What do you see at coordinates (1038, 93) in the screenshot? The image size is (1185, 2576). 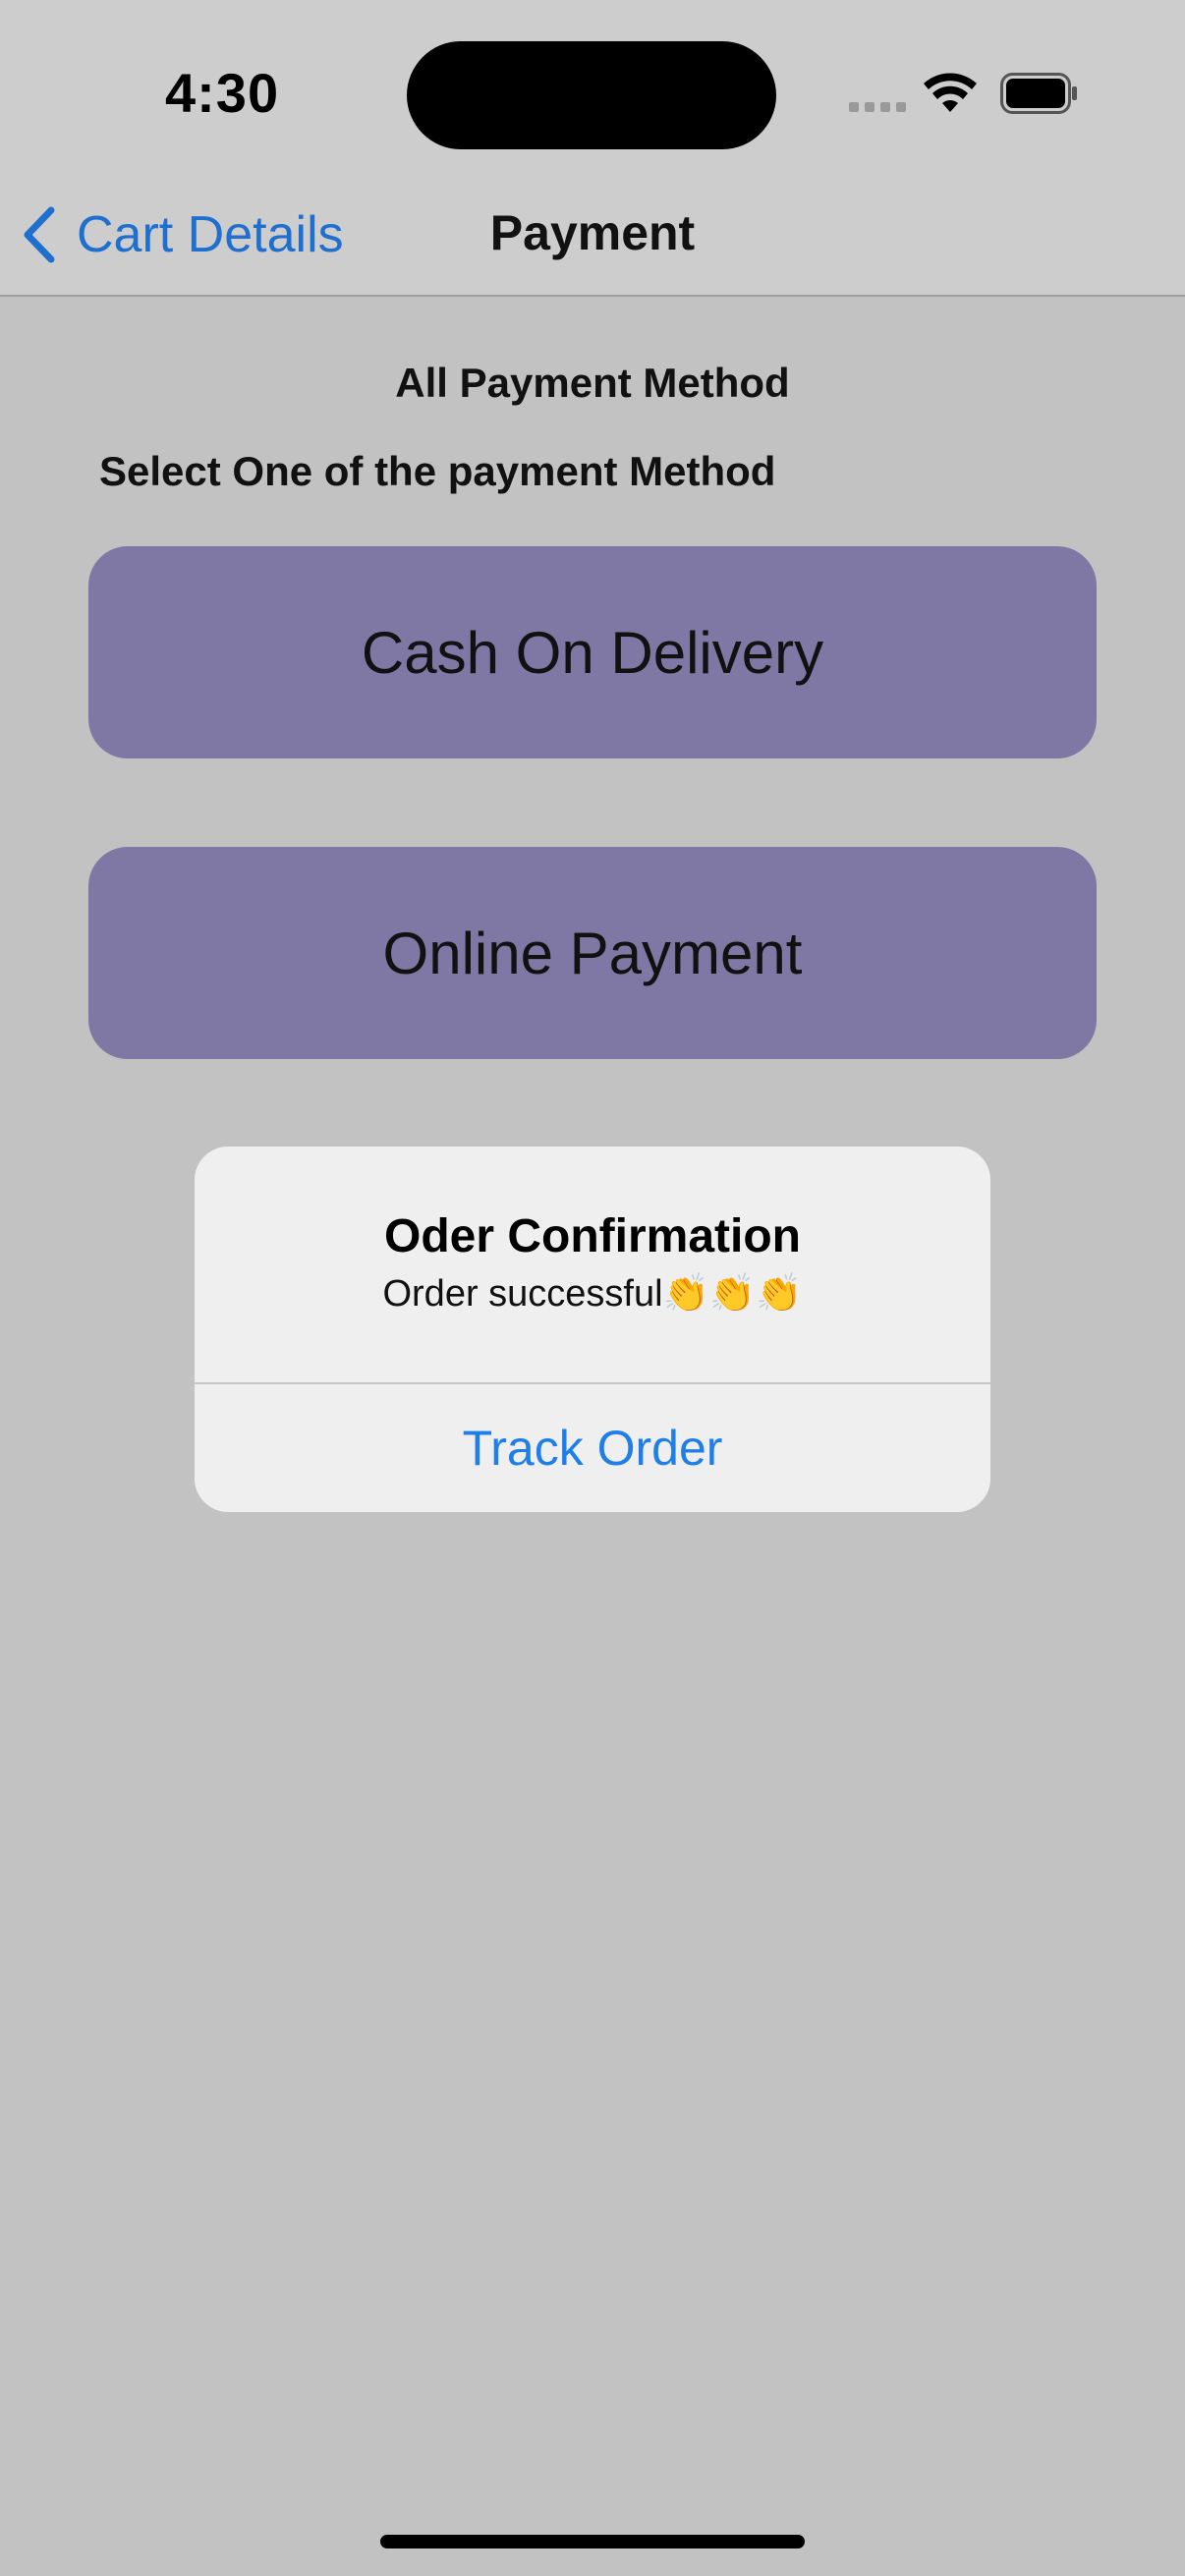 I see `battery-icon` at bounding box center [1038, 93].